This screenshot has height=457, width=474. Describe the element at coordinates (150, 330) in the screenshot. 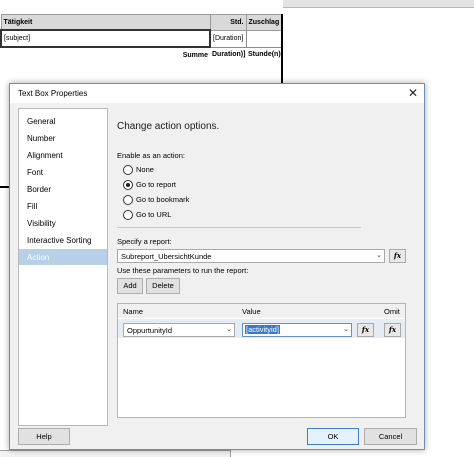

I see `param-name-value: OppurtunityId` at that location.